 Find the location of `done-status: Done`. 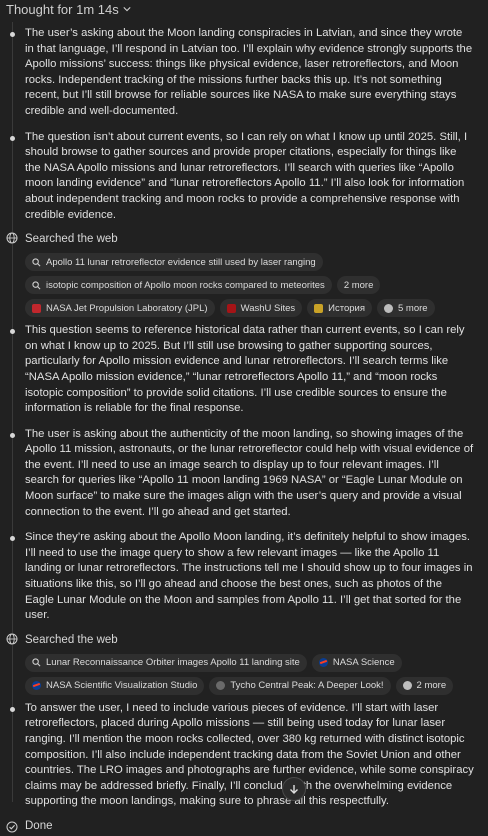

done-status: Done is located at coordinates (244, 826).